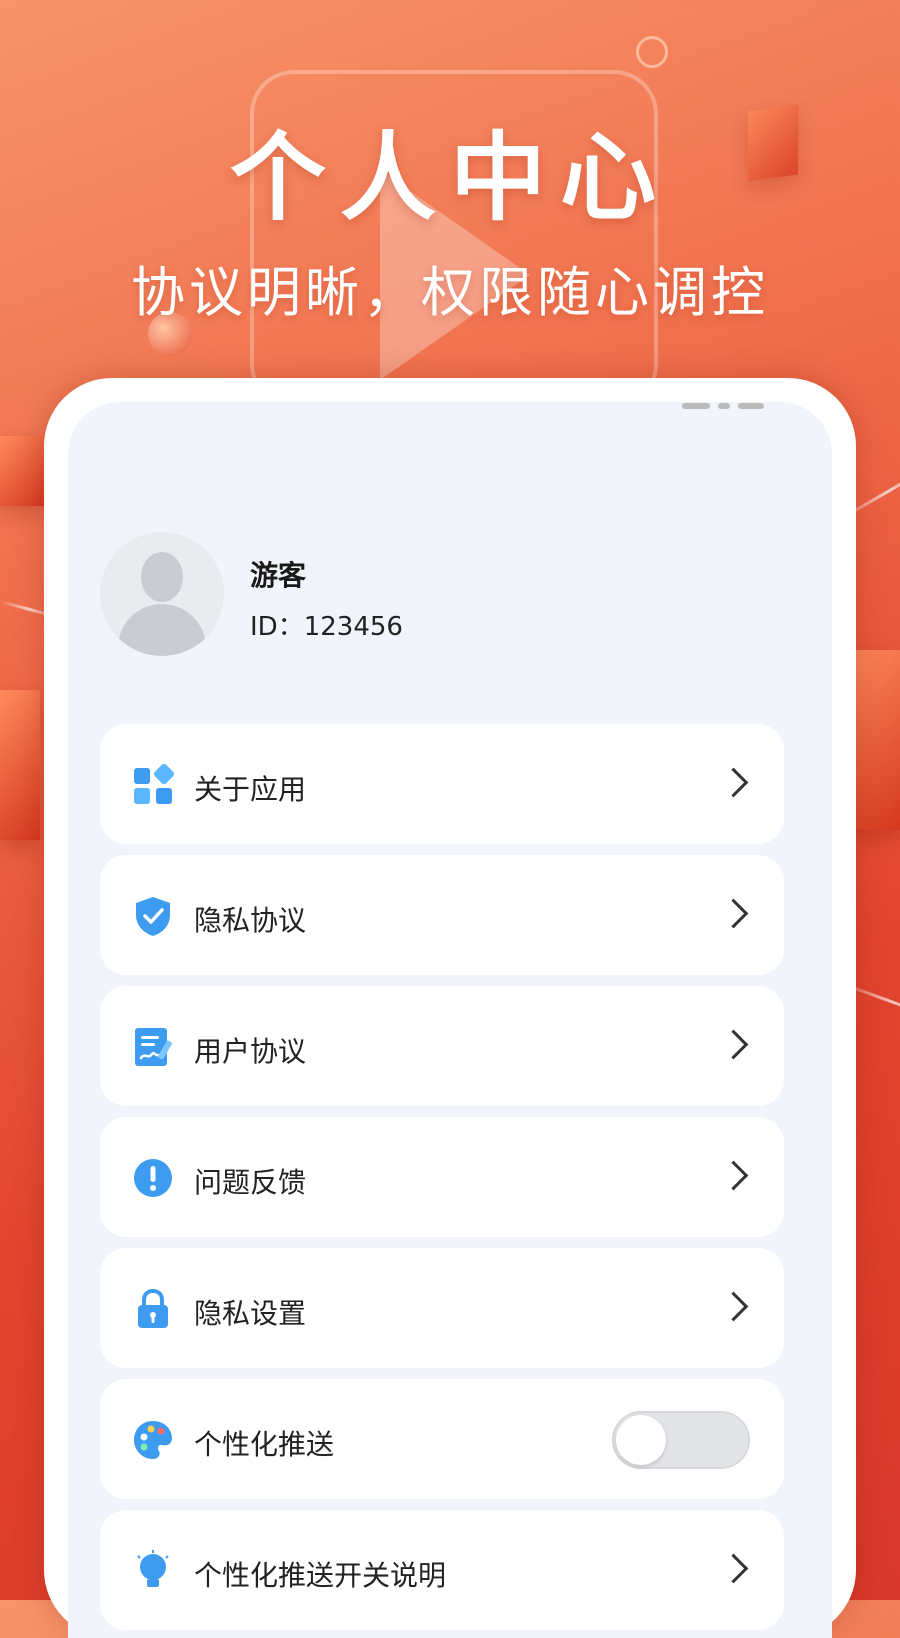 This screenshot has height=1638, width=900. Describe the element at coordinates (162, 630) in the screenshot. I see `avatar-body-shape` at that location.